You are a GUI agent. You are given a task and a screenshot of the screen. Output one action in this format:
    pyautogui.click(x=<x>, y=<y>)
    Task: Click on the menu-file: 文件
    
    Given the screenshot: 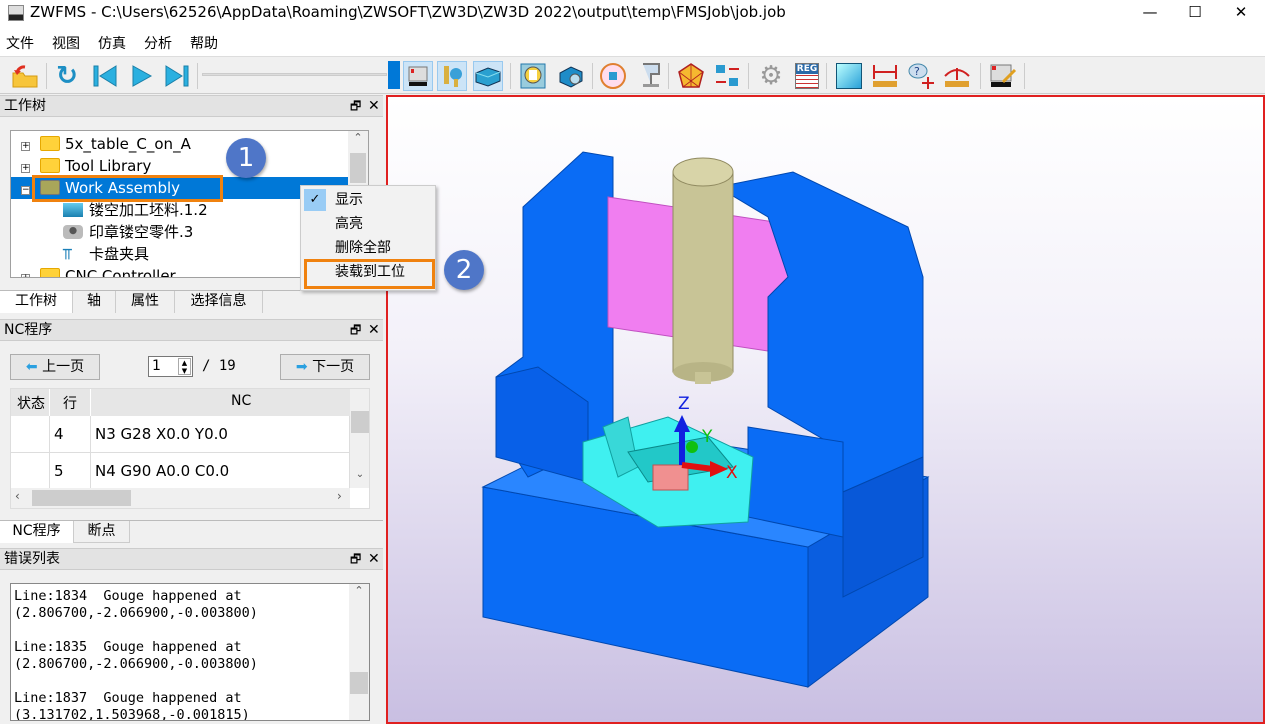 What is the action you would take?
    pyautogui.click(x=20, y=43)
    